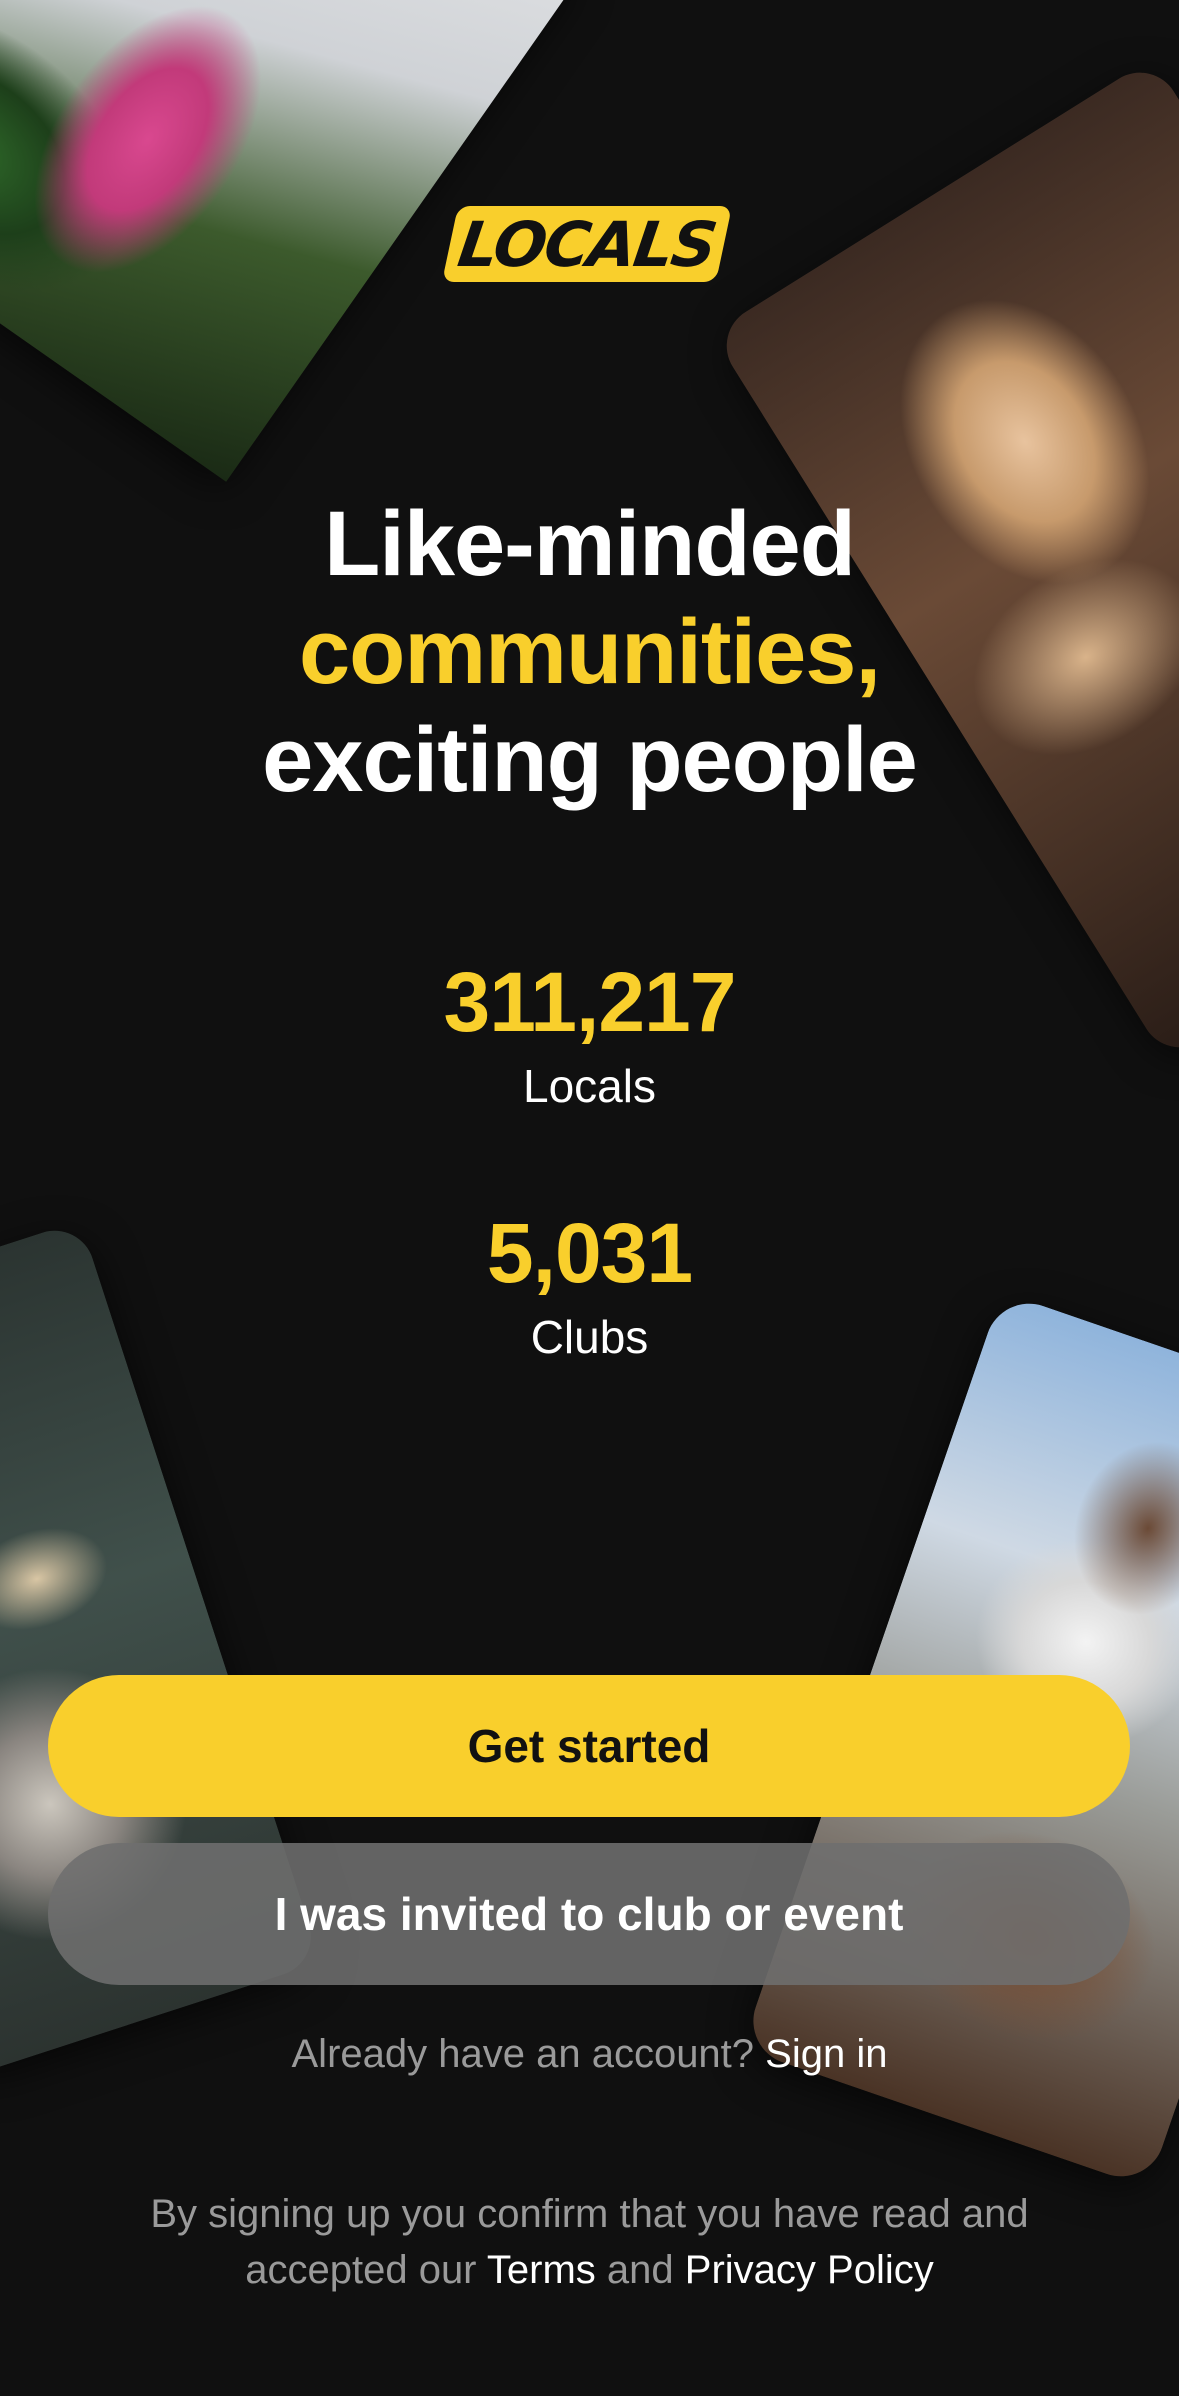  I want to click on invited-button: I was invited to club or event, so click(589, 1914).